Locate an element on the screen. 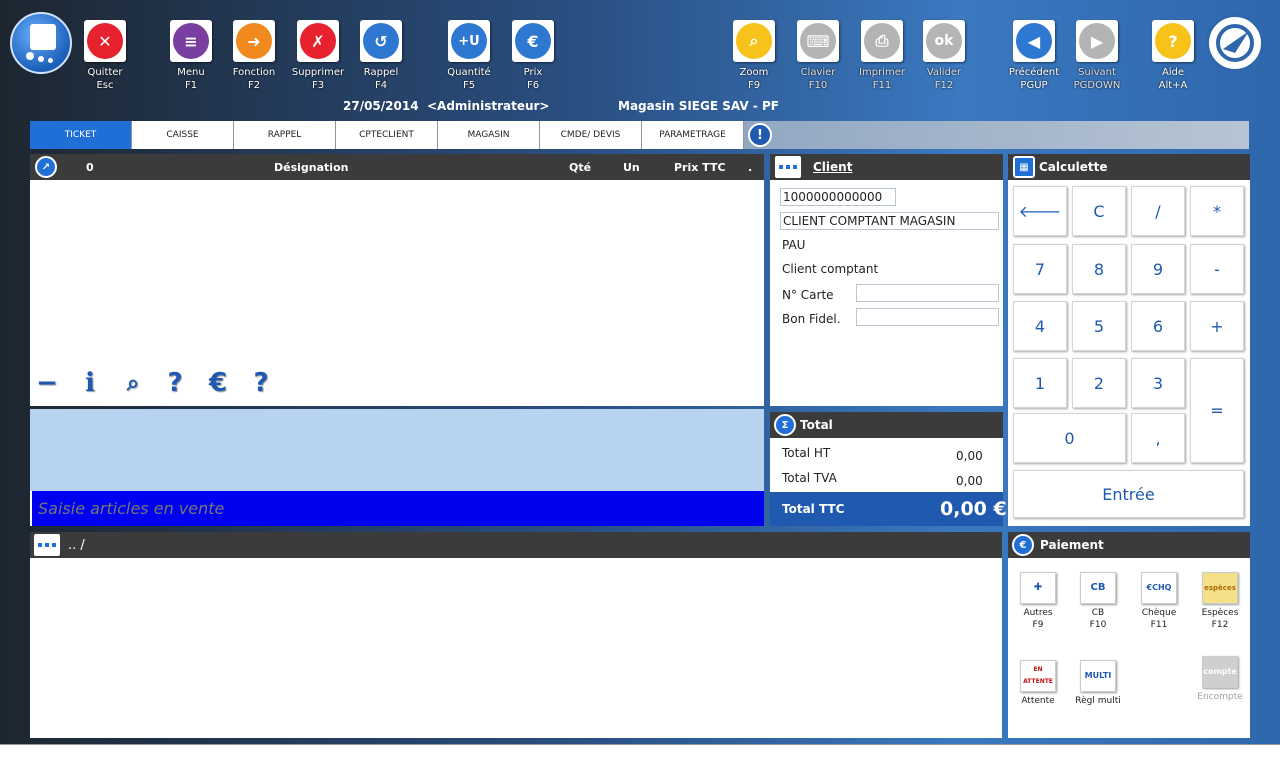  calc-3-button: 3 is located at coordinates (1158, 383).